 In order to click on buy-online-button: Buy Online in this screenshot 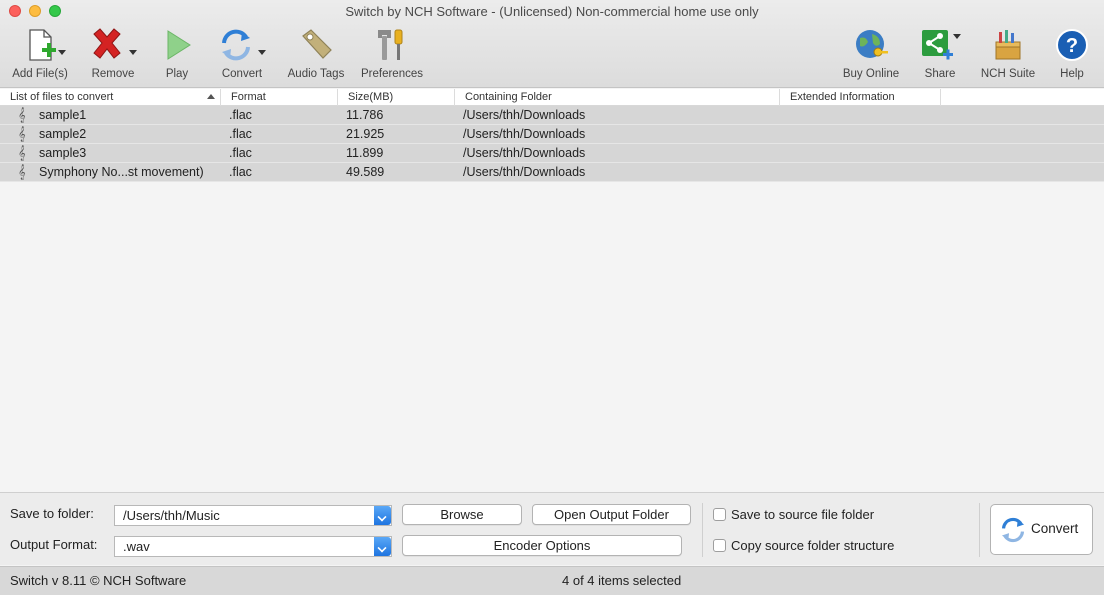, I will do `click(871, 54)`.